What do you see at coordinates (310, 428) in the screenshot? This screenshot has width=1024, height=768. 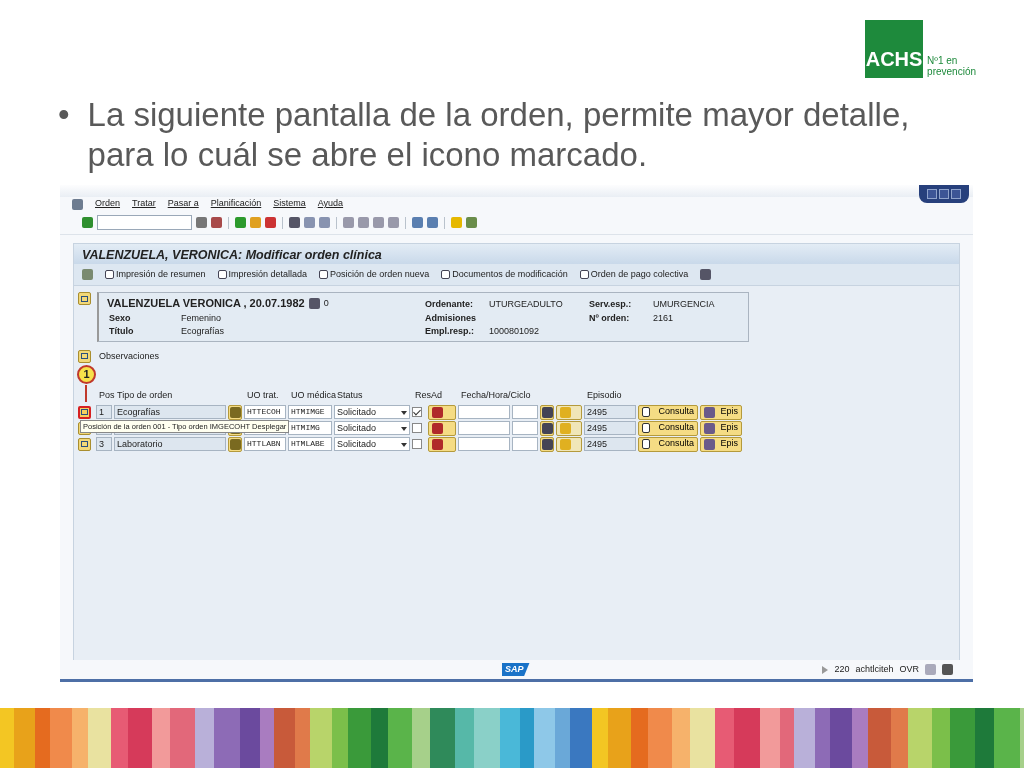 I see `unit-field: HTMIMG` at bounding box center [310, 428].